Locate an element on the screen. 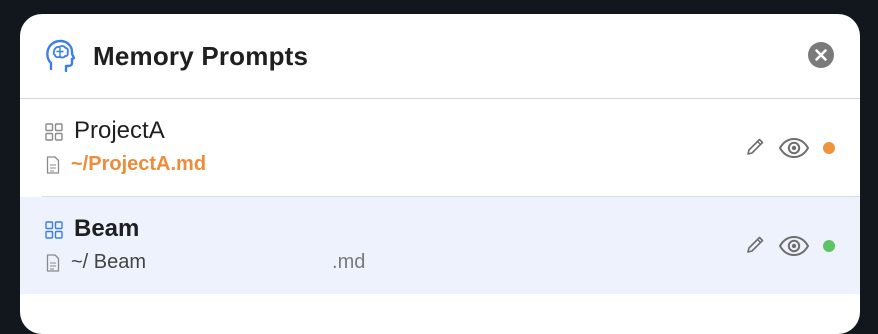  prompt-path: ~/ProjectA.md is located at coordinates (138, 164).